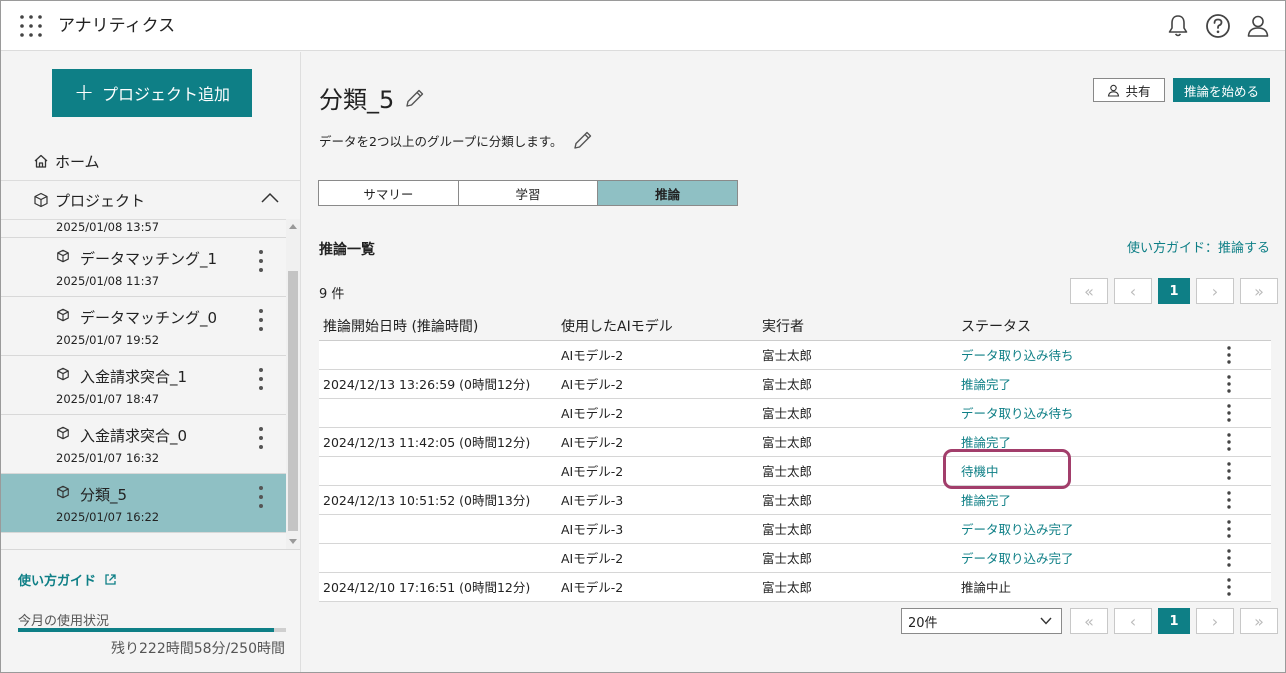 This screenshot has width=1286, height=673. What do you see at coordinates (143, 503) in the screenshot?
I see `project-list-item-active: 分類_5 2025/01/07 16:22` at bounding box center [143, 503].